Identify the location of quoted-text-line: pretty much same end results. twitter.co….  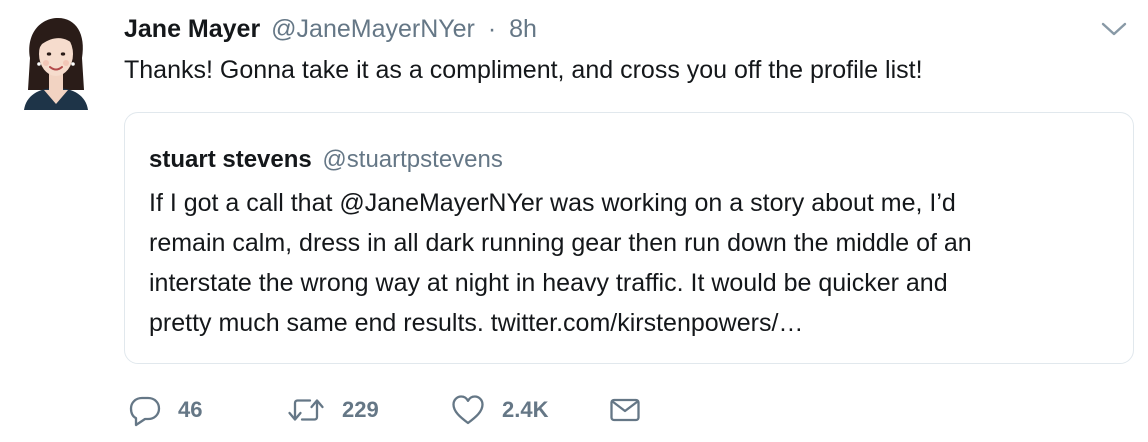
(476, 323).